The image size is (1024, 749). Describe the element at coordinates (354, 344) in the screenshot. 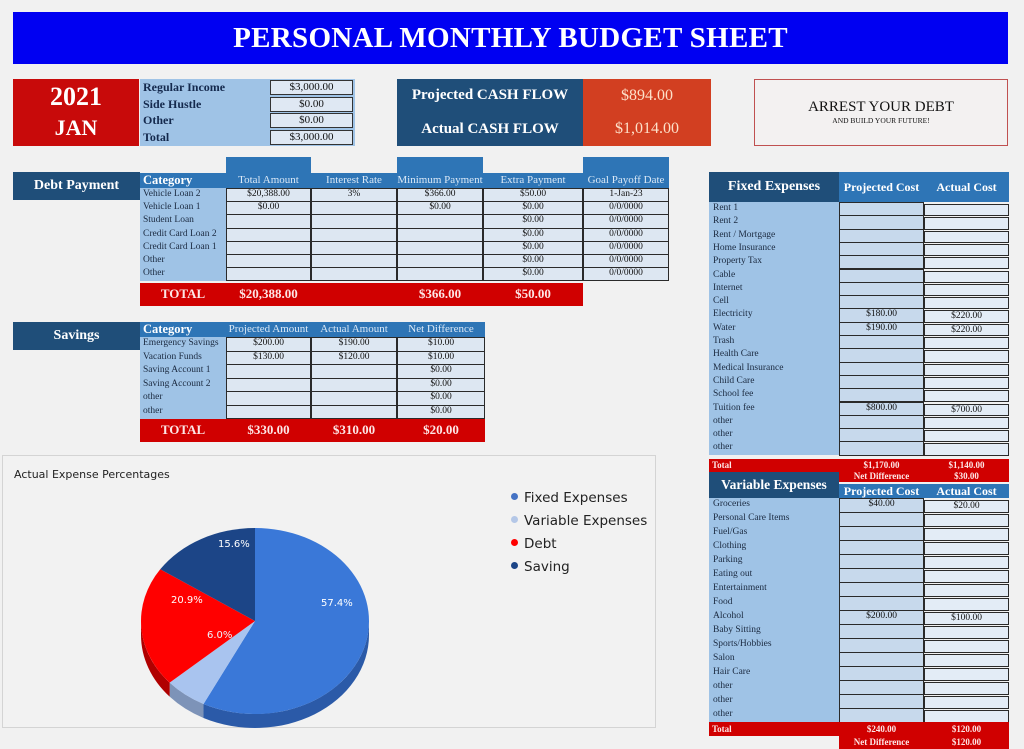

I see `savings-cell-actual: $190.00` at that location.